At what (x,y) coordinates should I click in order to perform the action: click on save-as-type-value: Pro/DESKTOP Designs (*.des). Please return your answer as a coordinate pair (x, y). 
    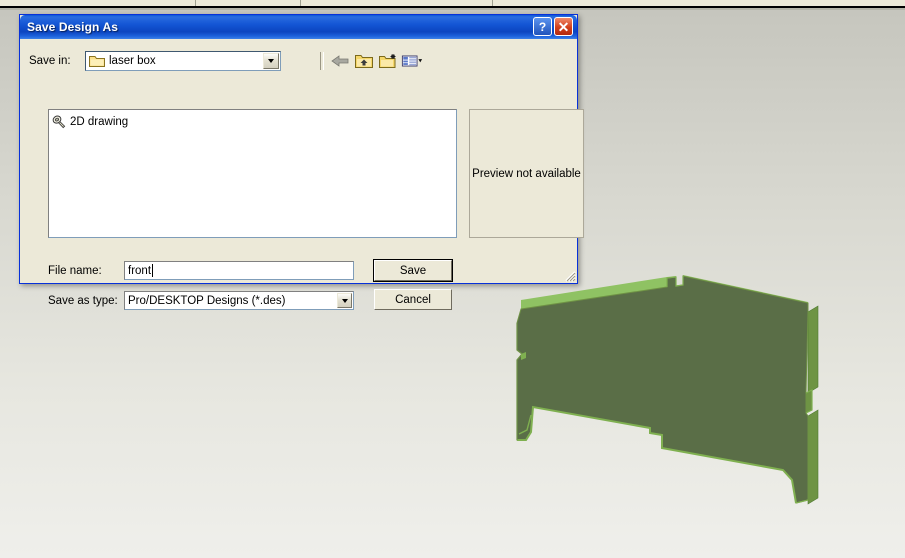
    Looking at the image, I should click on (207, 300).